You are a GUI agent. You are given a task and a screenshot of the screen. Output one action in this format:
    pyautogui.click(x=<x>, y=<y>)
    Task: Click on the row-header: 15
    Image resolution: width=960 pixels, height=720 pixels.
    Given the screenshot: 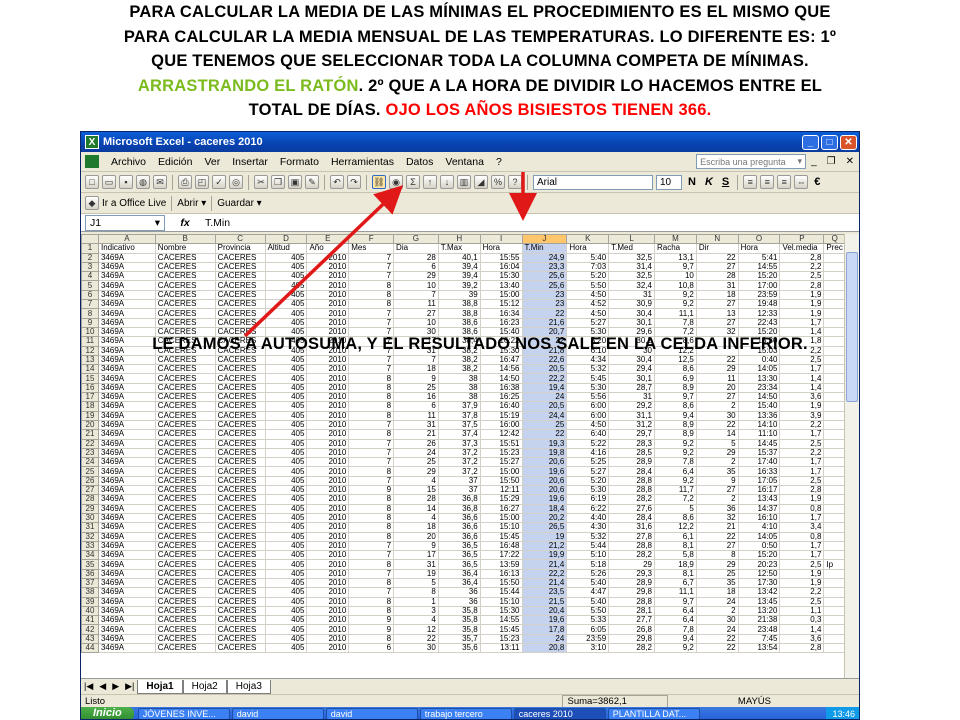 What is the action you would take?
    pyautogui.click(x=90, y=378)
    